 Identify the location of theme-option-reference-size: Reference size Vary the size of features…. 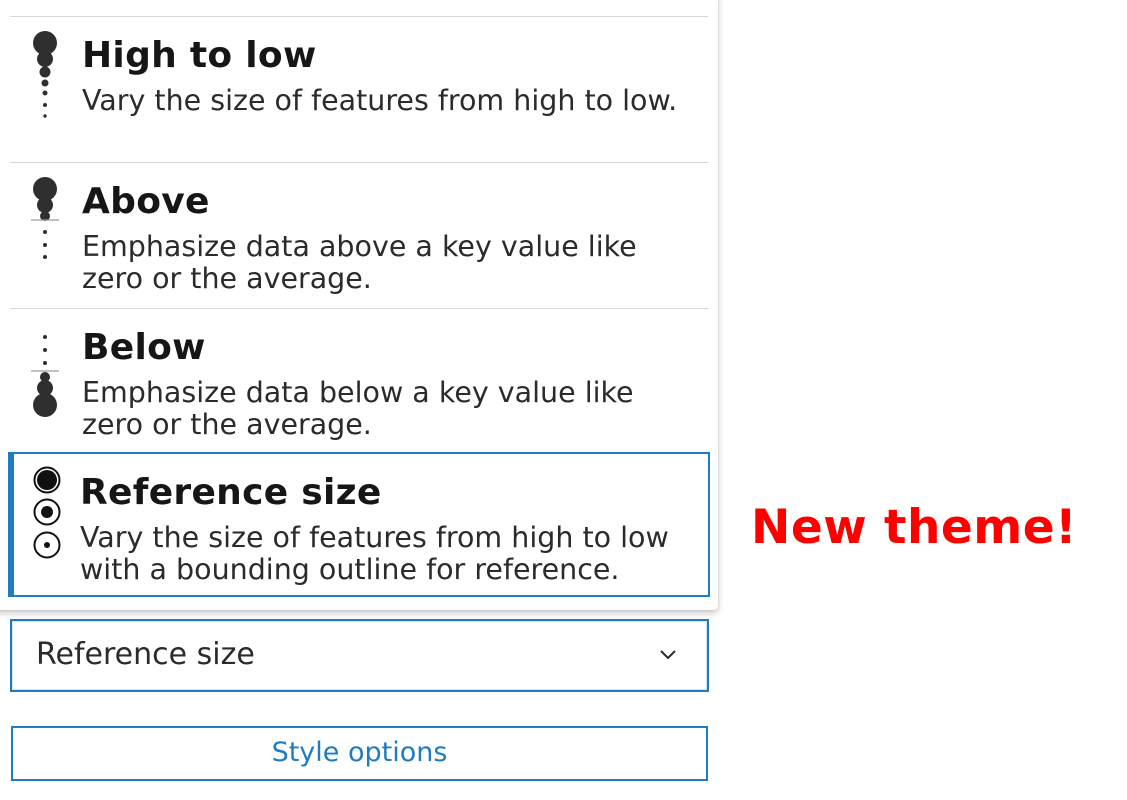
(359, 524).